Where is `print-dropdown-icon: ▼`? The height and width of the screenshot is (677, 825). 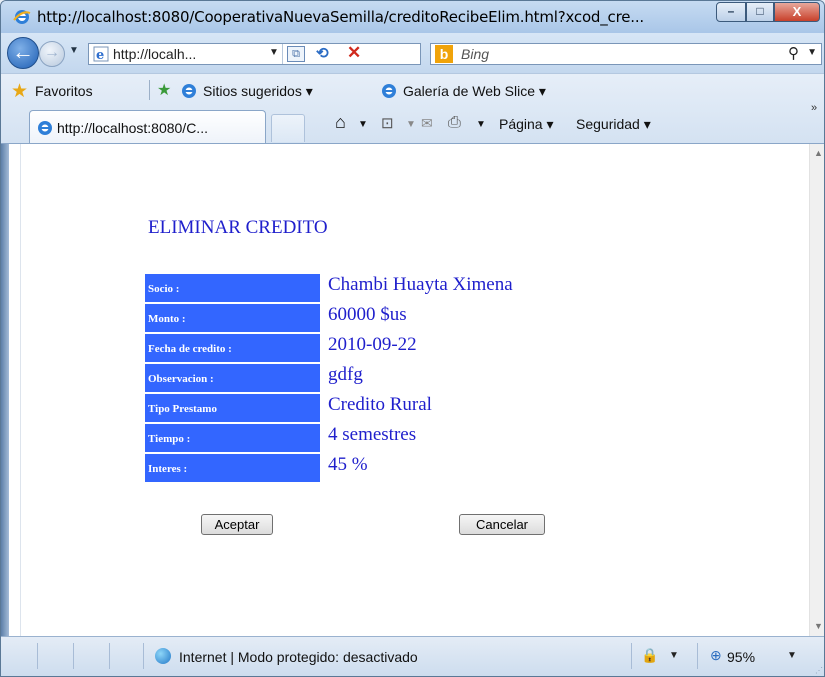
print-dropdown-icon: ▼ is located at coordinates (481, 124).